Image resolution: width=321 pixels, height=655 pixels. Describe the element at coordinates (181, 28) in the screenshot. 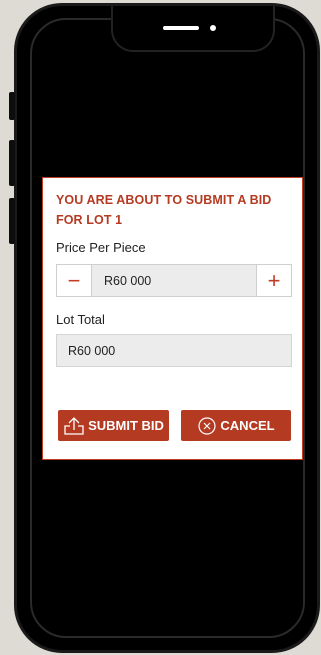

I see `speaker-grille` at that location.